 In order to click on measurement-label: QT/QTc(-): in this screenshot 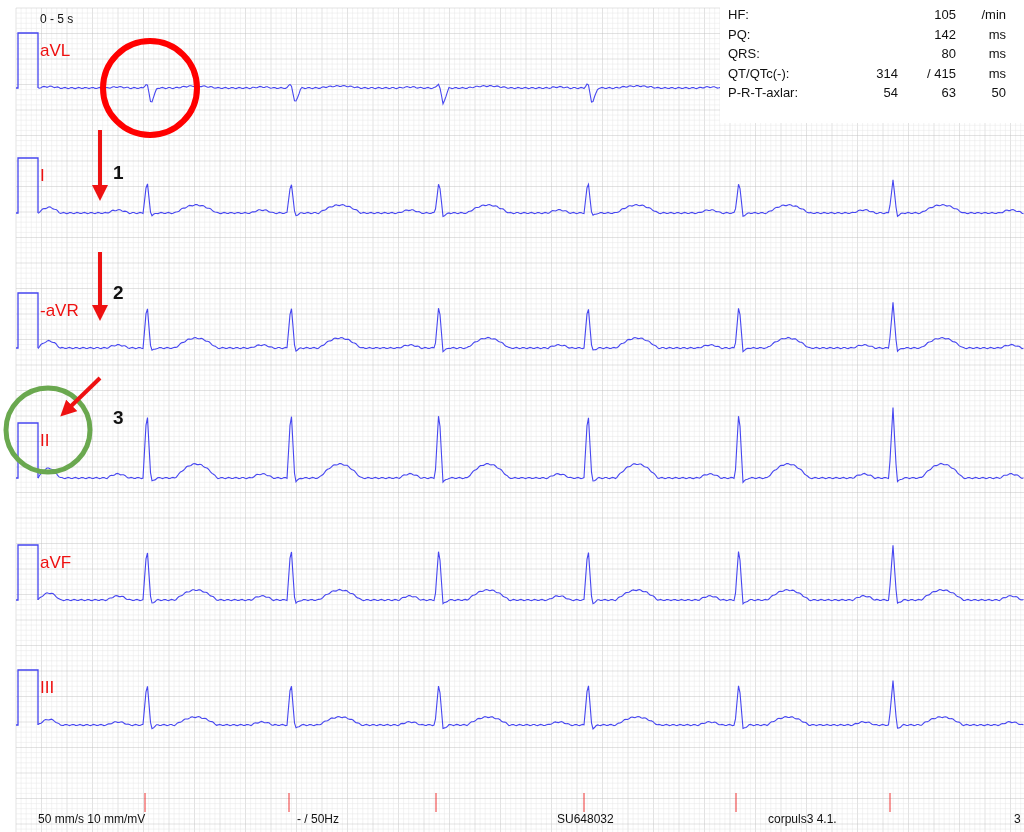, I will do `click(759, 73)`.